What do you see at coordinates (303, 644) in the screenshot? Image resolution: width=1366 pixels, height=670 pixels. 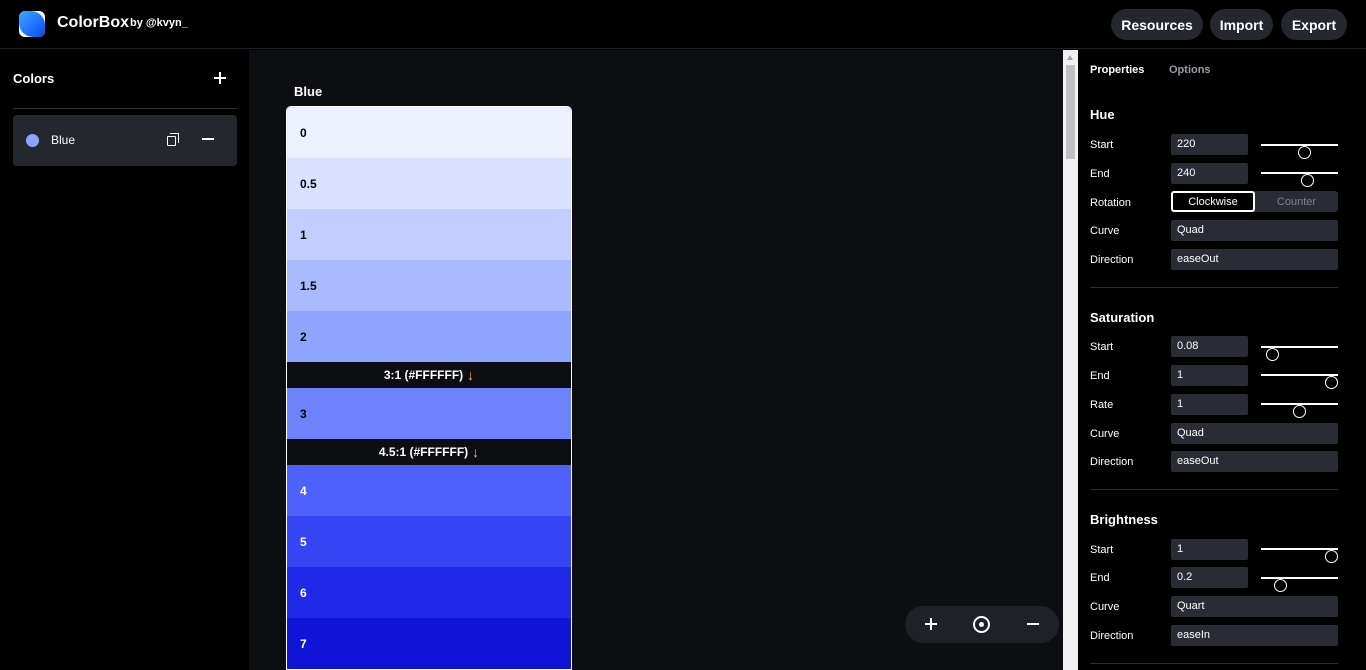 I see `swatch-label: 7` at bounding box center [303, 644].